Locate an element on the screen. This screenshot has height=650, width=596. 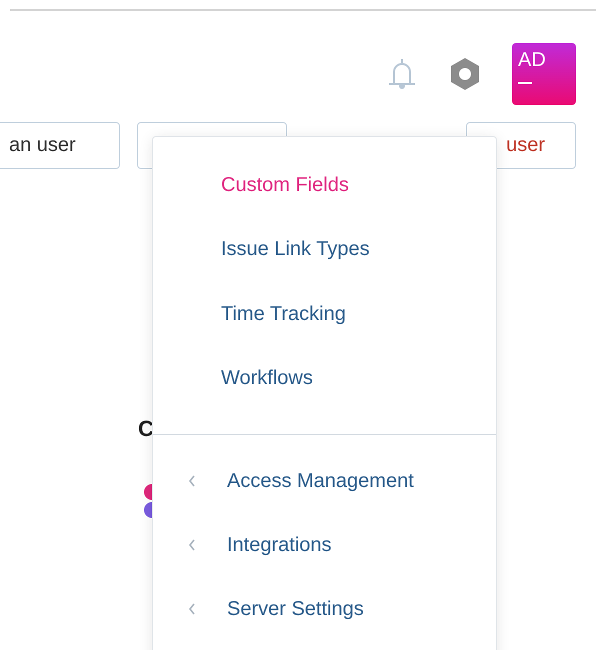
notification-bell-icon is located at coordinates (402, 74).